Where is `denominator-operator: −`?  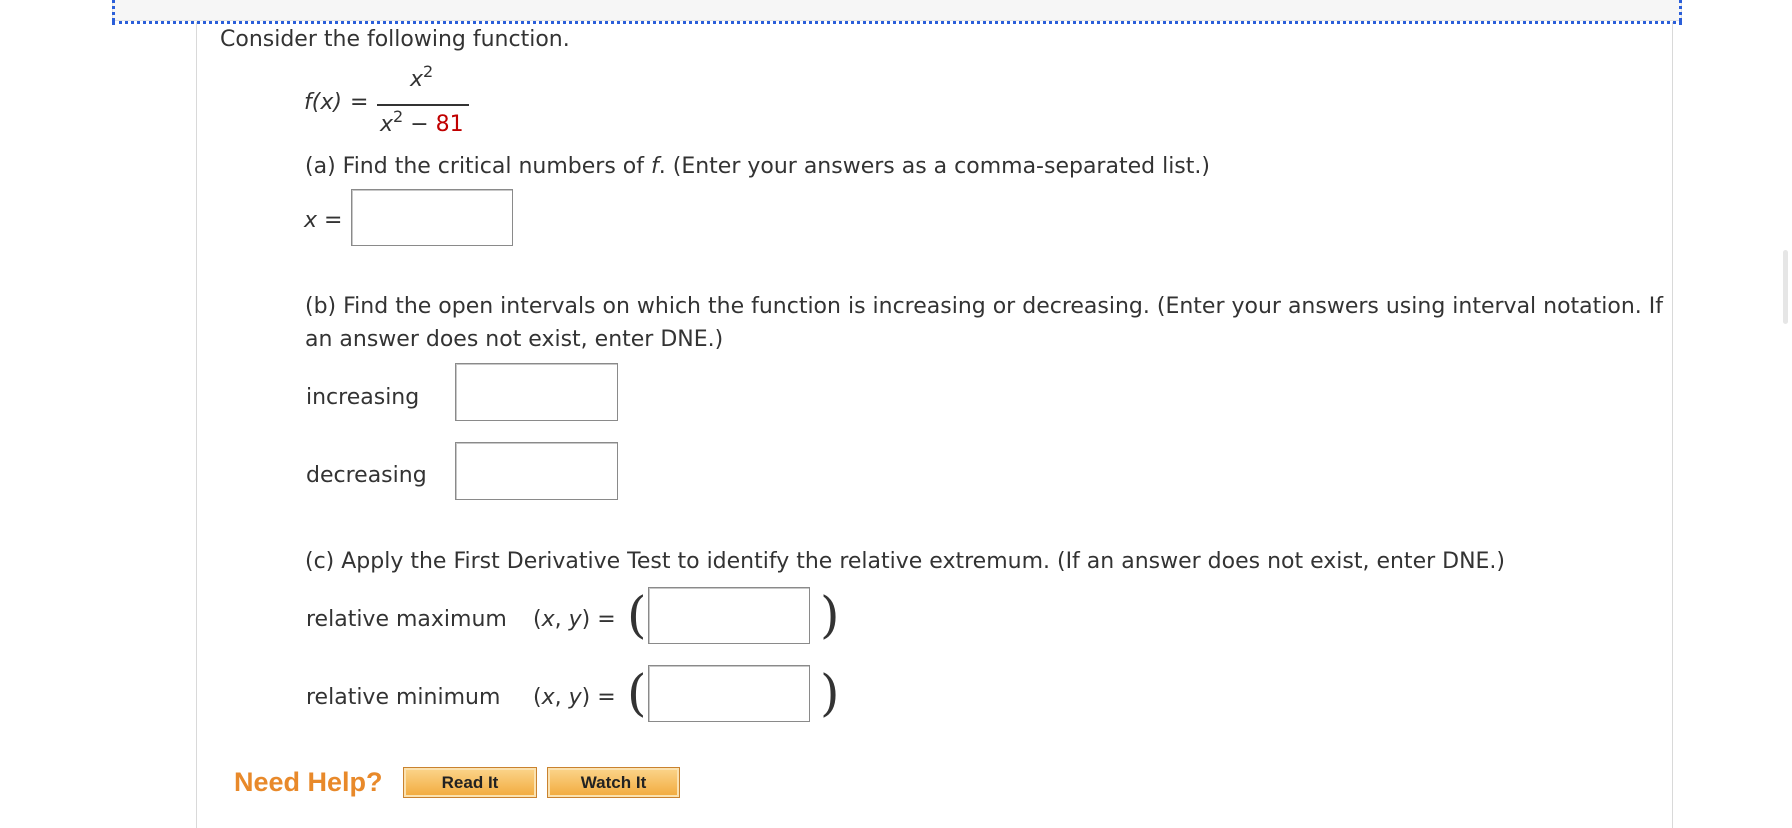 denominator-operator: − is located at coordinates (419, 124).